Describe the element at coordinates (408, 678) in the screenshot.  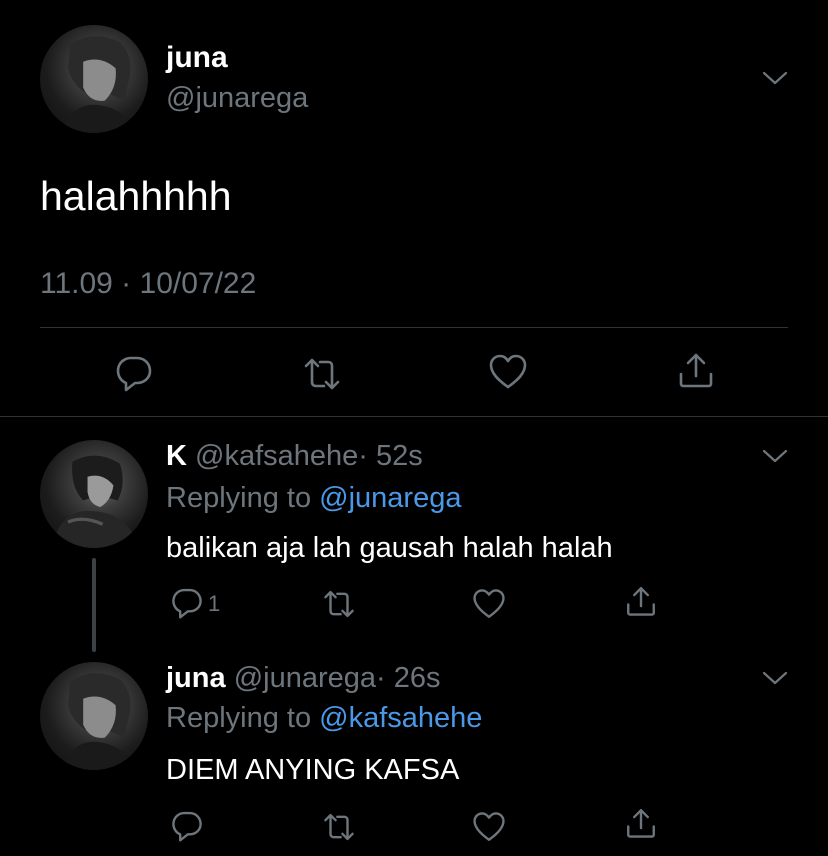
I see `reply-age: · 26s` at that location.